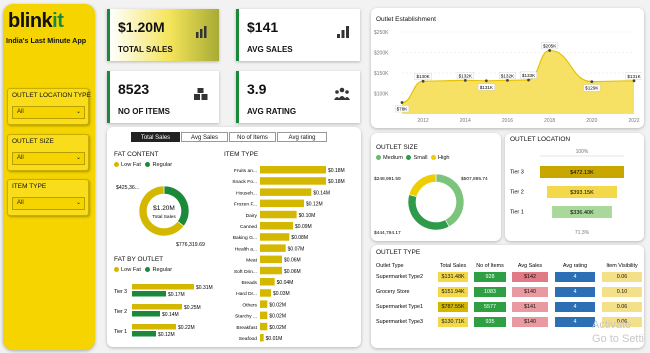  What do you see at coordinates (399, 322) in the screenshot?
I see `table-cell: Supermarket Type3` at bounding box center [399, 322].